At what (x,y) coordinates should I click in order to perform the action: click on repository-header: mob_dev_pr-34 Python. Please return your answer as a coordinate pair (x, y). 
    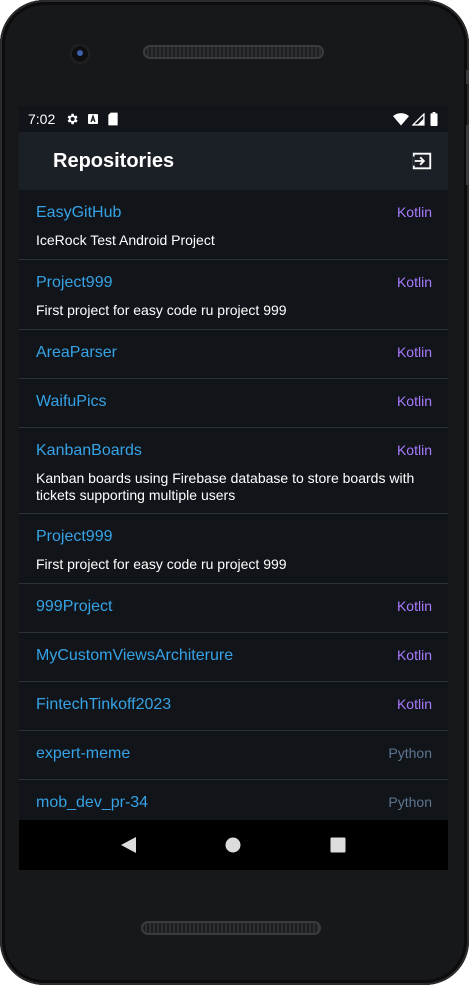
    Looking at the image, I should click on (234, 803).